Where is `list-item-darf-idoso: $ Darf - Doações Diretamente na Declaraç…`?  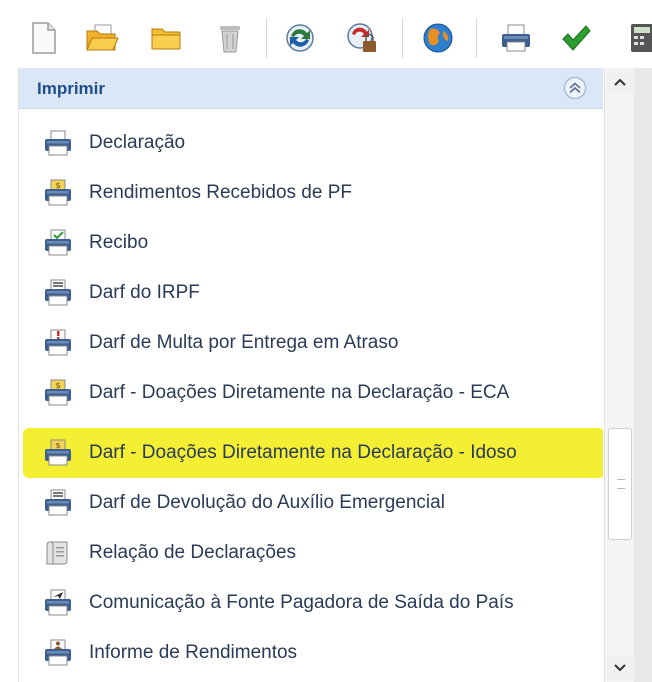 list-item-darf-idoso: $ Darf - Doações Diretamente na Declaraç… is located at coordinates (316, 453).